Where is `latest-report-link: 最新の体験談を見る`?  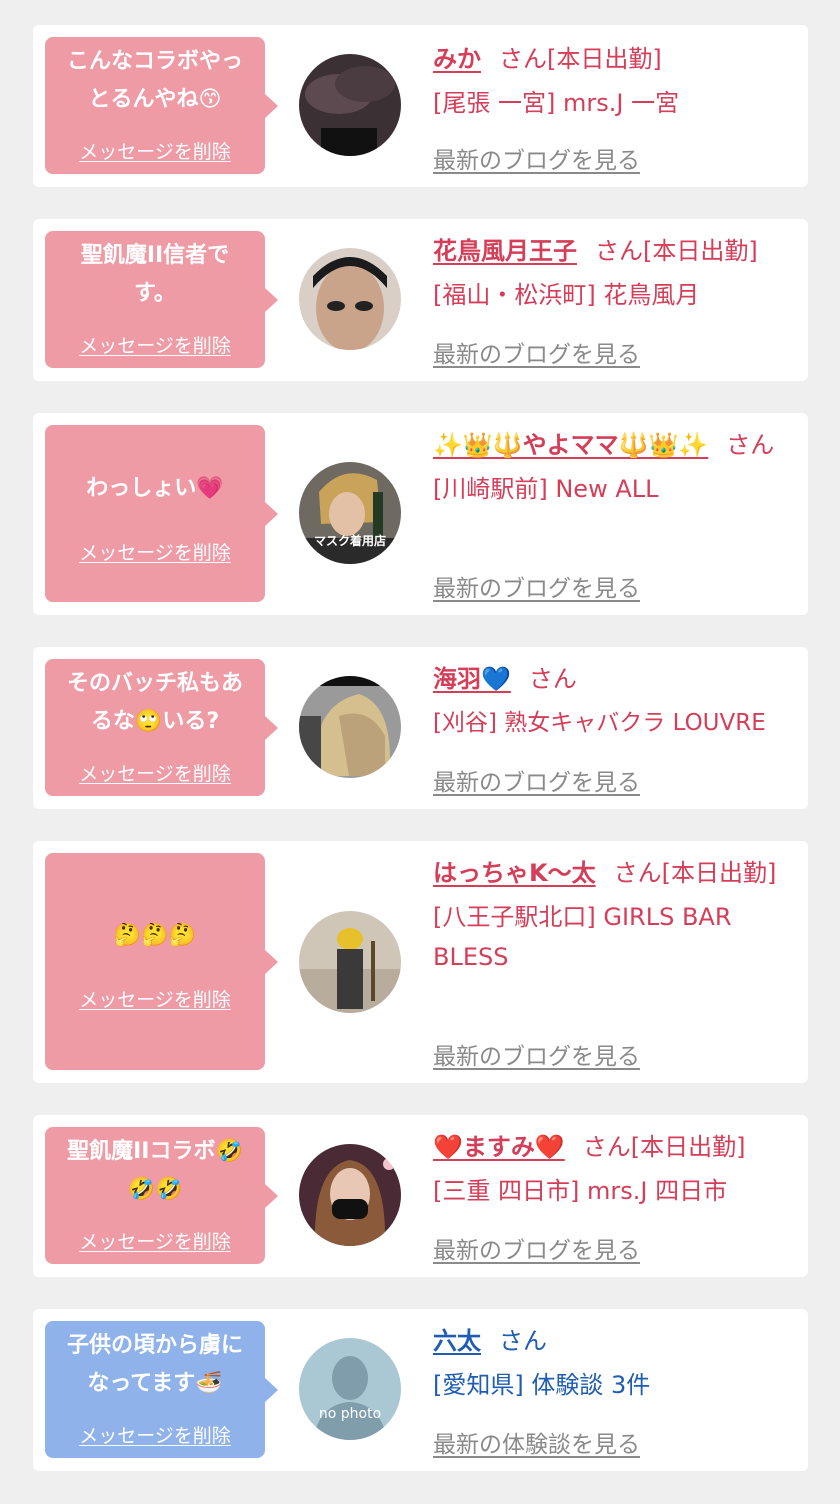 latest-report-link: 最新の体験談を見る is located at coordinates (536, 1442).